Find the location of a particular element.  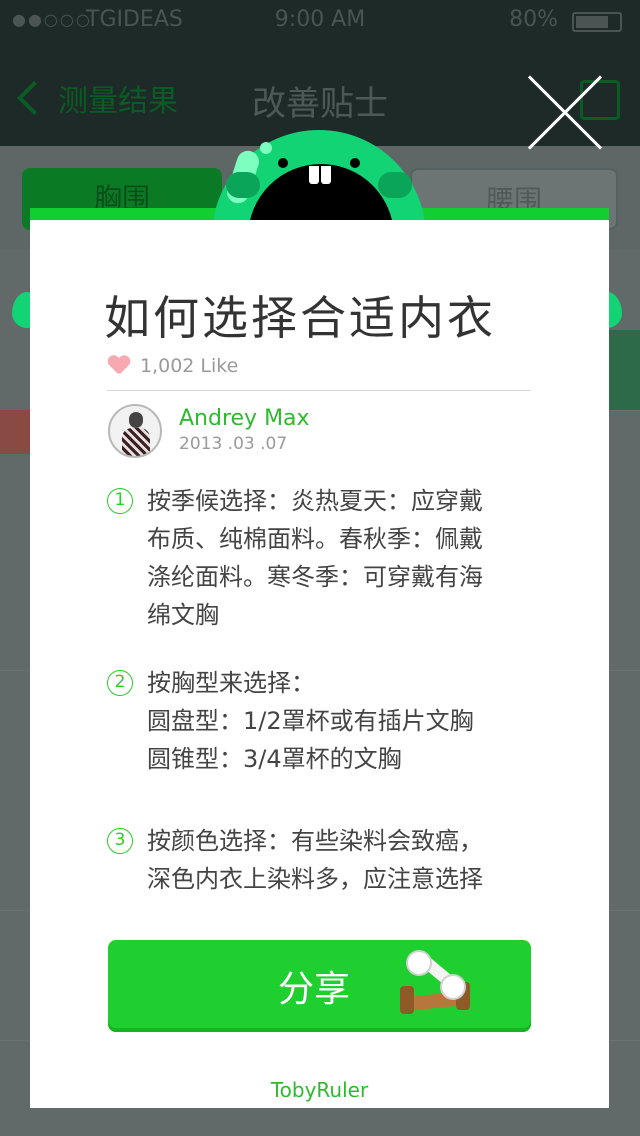

tip-text: 按胸型来选择： 圆盘型：1/2罩杯或有插片文胸 圆锥型：3/4罩杯的文胸 is located at coordinates (347, 721).